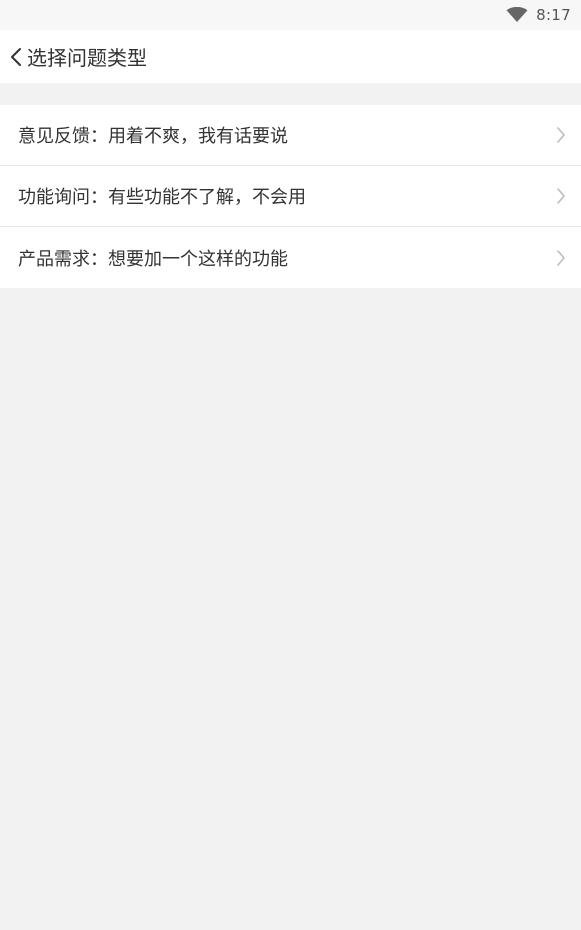 This screenshot has width=581, height=930. Describe the element at coordinates (290, 56) in the screenshot. I see `title-bar: 选择问题类型` at that location.